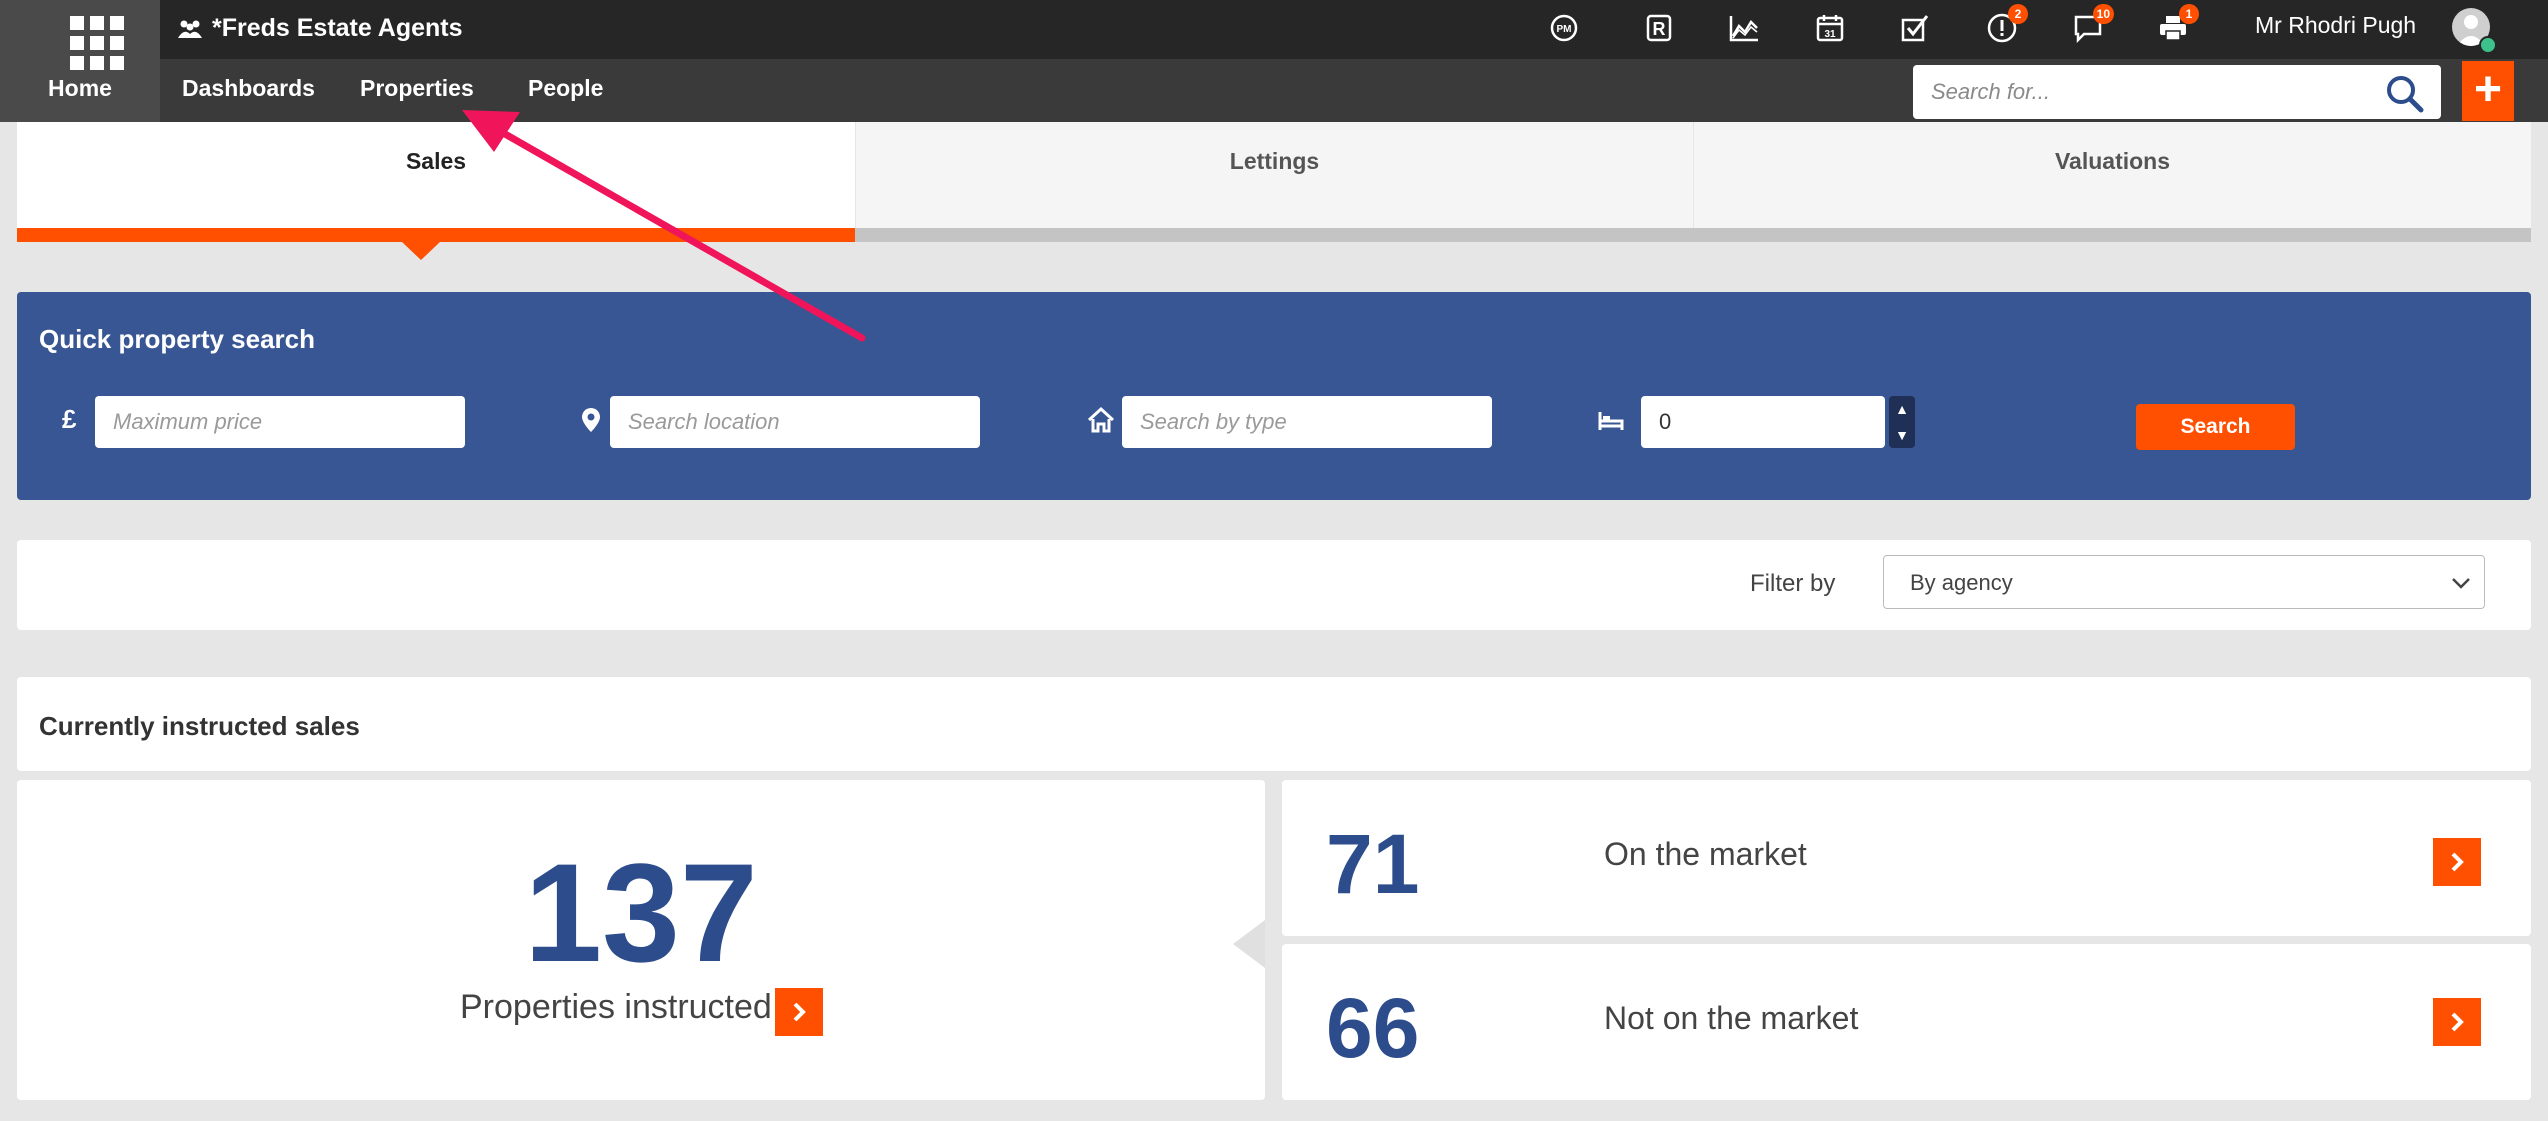  I want to click on active-tab-indicator, so click(436, 235).